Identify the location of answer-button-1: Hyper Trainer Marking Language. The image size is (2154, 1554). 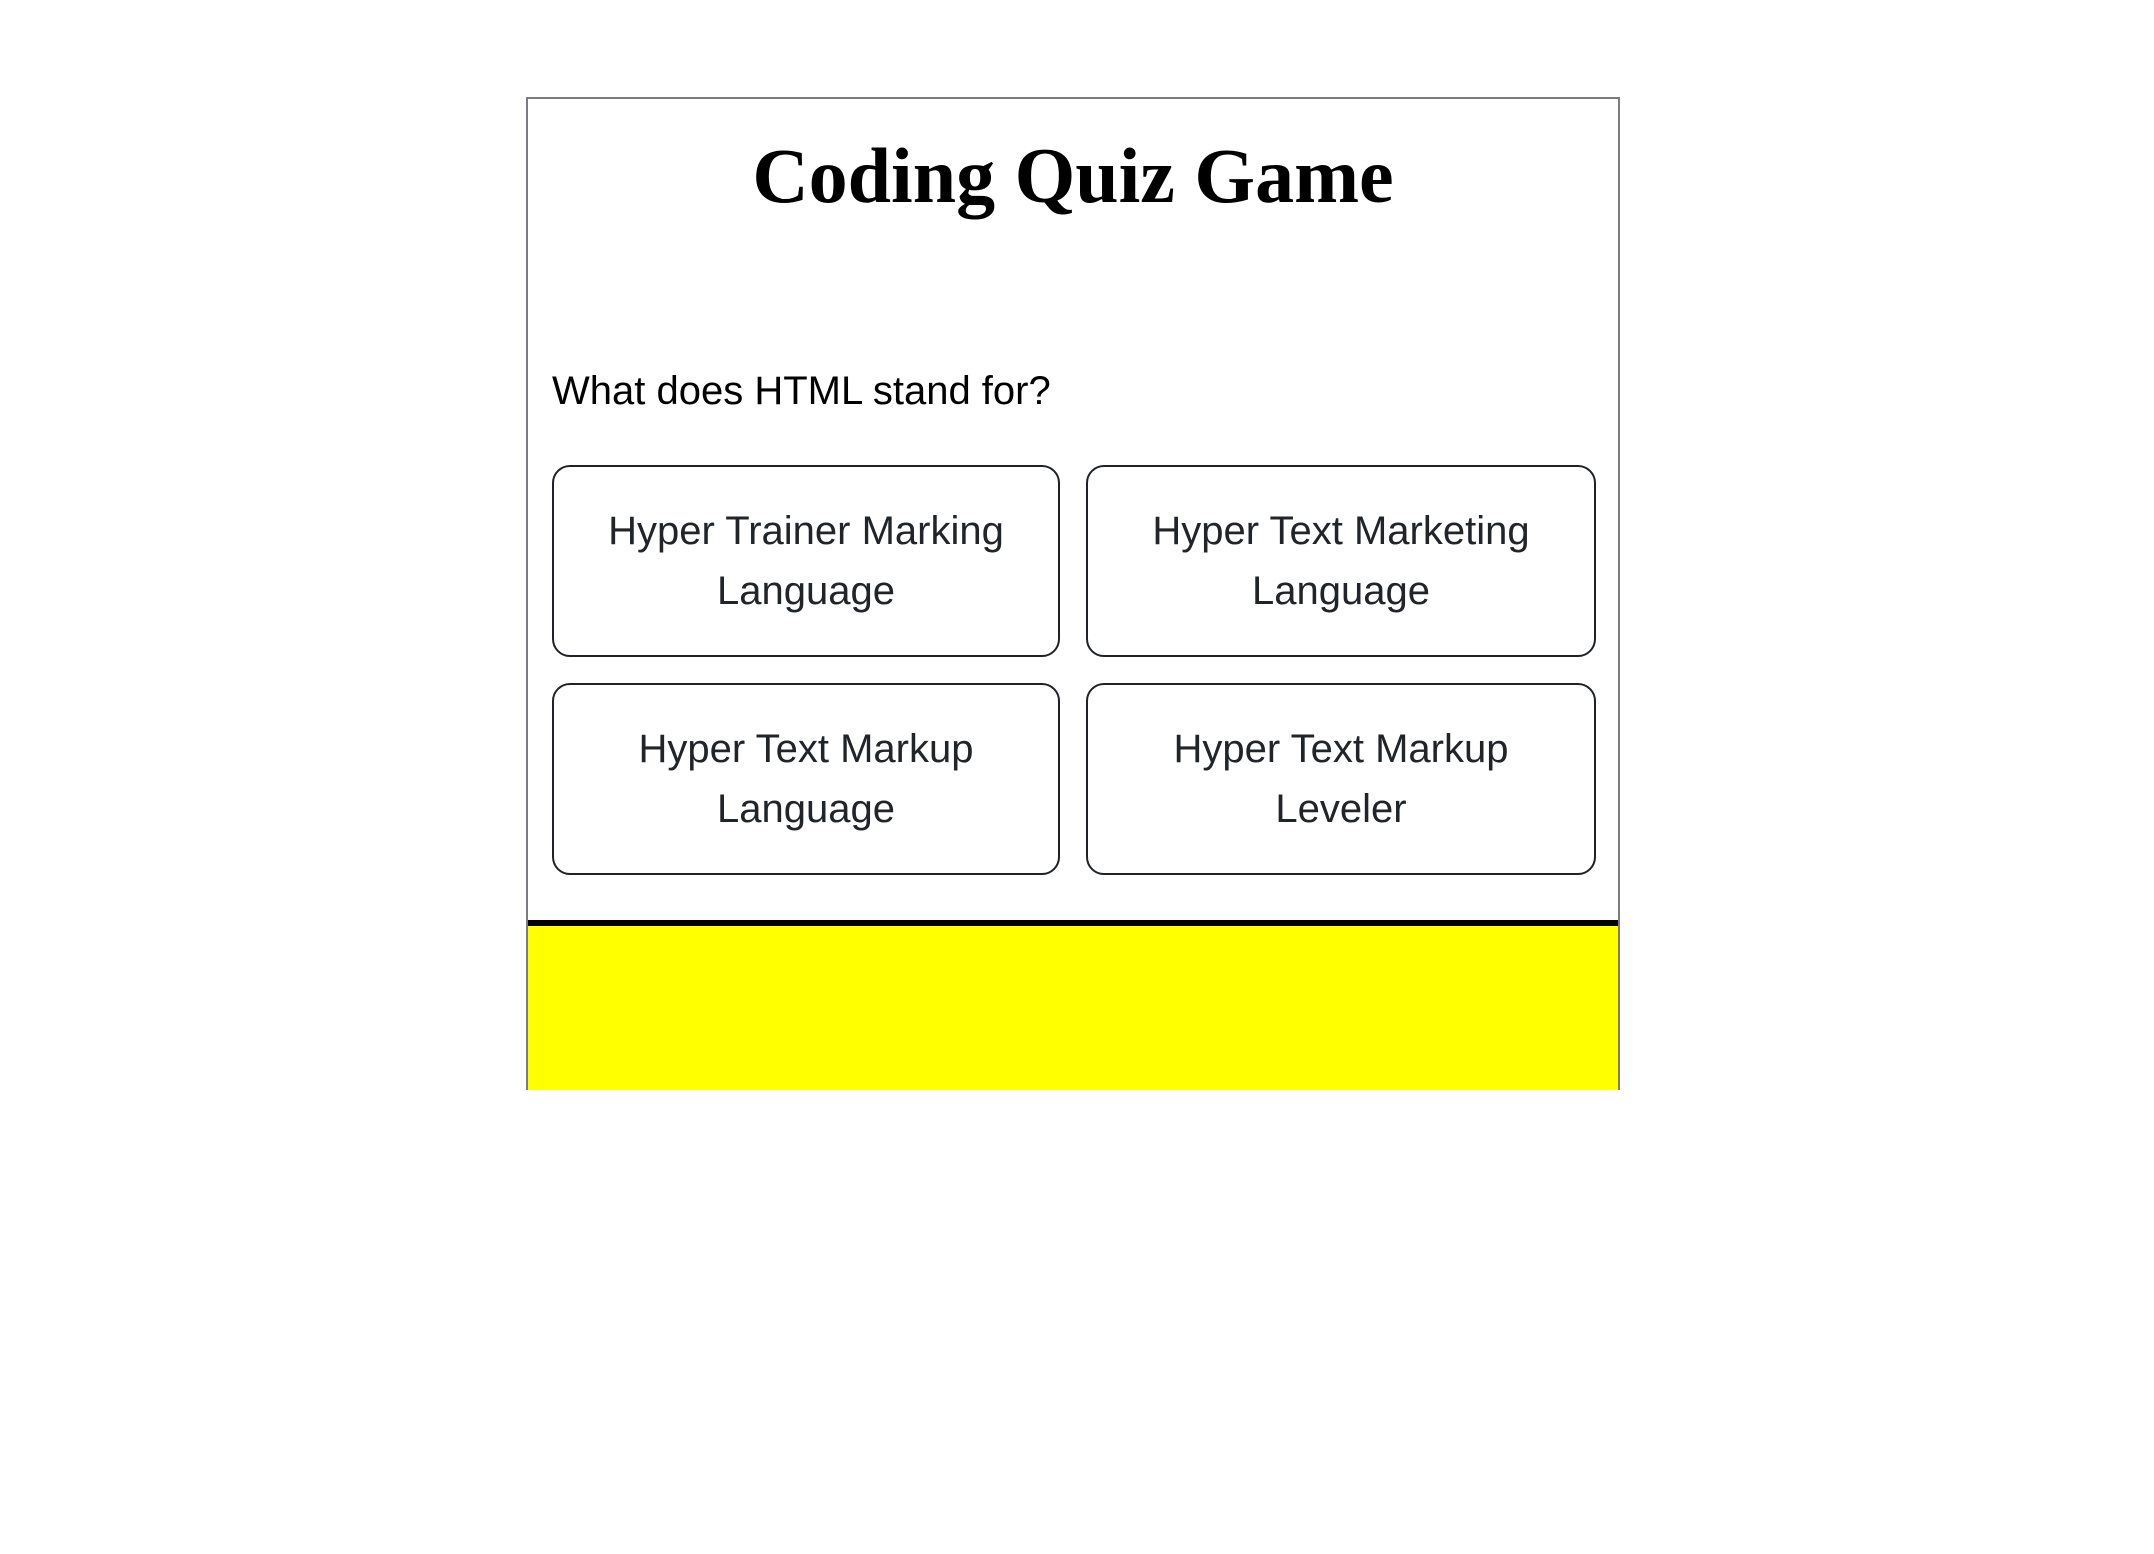
(806, 561).